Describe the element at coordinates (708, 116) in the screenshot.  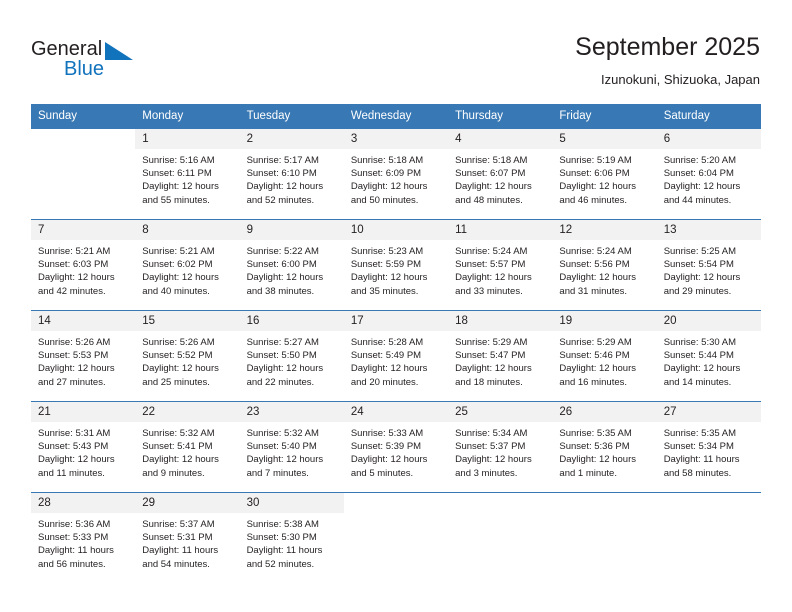
I see `weekday-header-saturday: Saturday` at that location.